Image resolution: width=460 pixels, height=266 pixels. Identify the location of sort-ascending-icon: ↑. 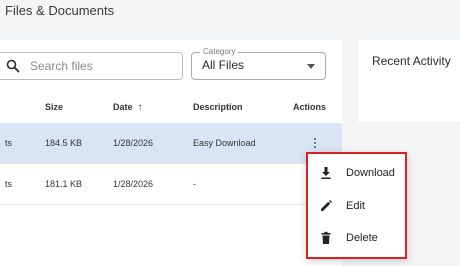
(140, 107).